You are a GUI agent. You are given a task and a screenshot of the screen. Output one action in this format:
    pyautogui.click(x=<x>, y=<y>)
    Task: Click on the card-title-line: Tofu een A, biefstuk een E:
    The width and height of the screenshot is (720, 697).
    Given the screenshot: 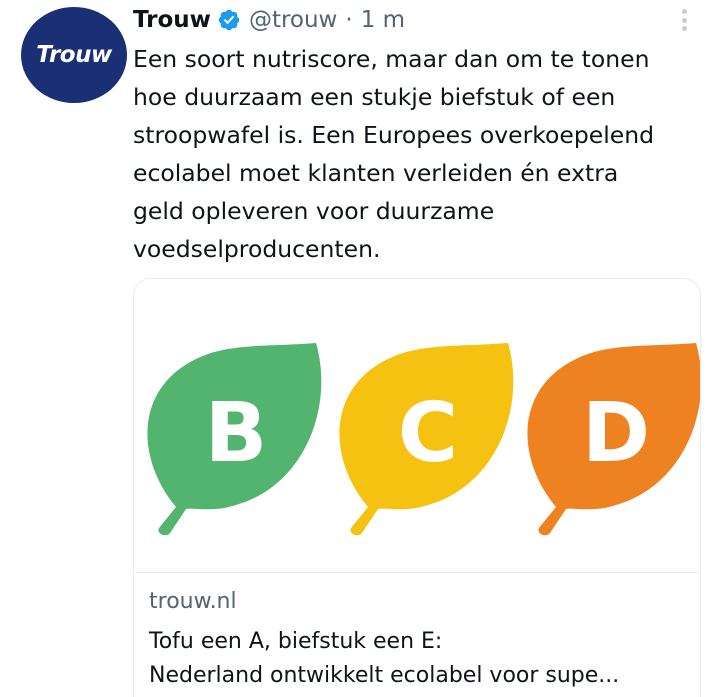 What is the action you would take?
    pyautogui.click(x=296, y=641)
    